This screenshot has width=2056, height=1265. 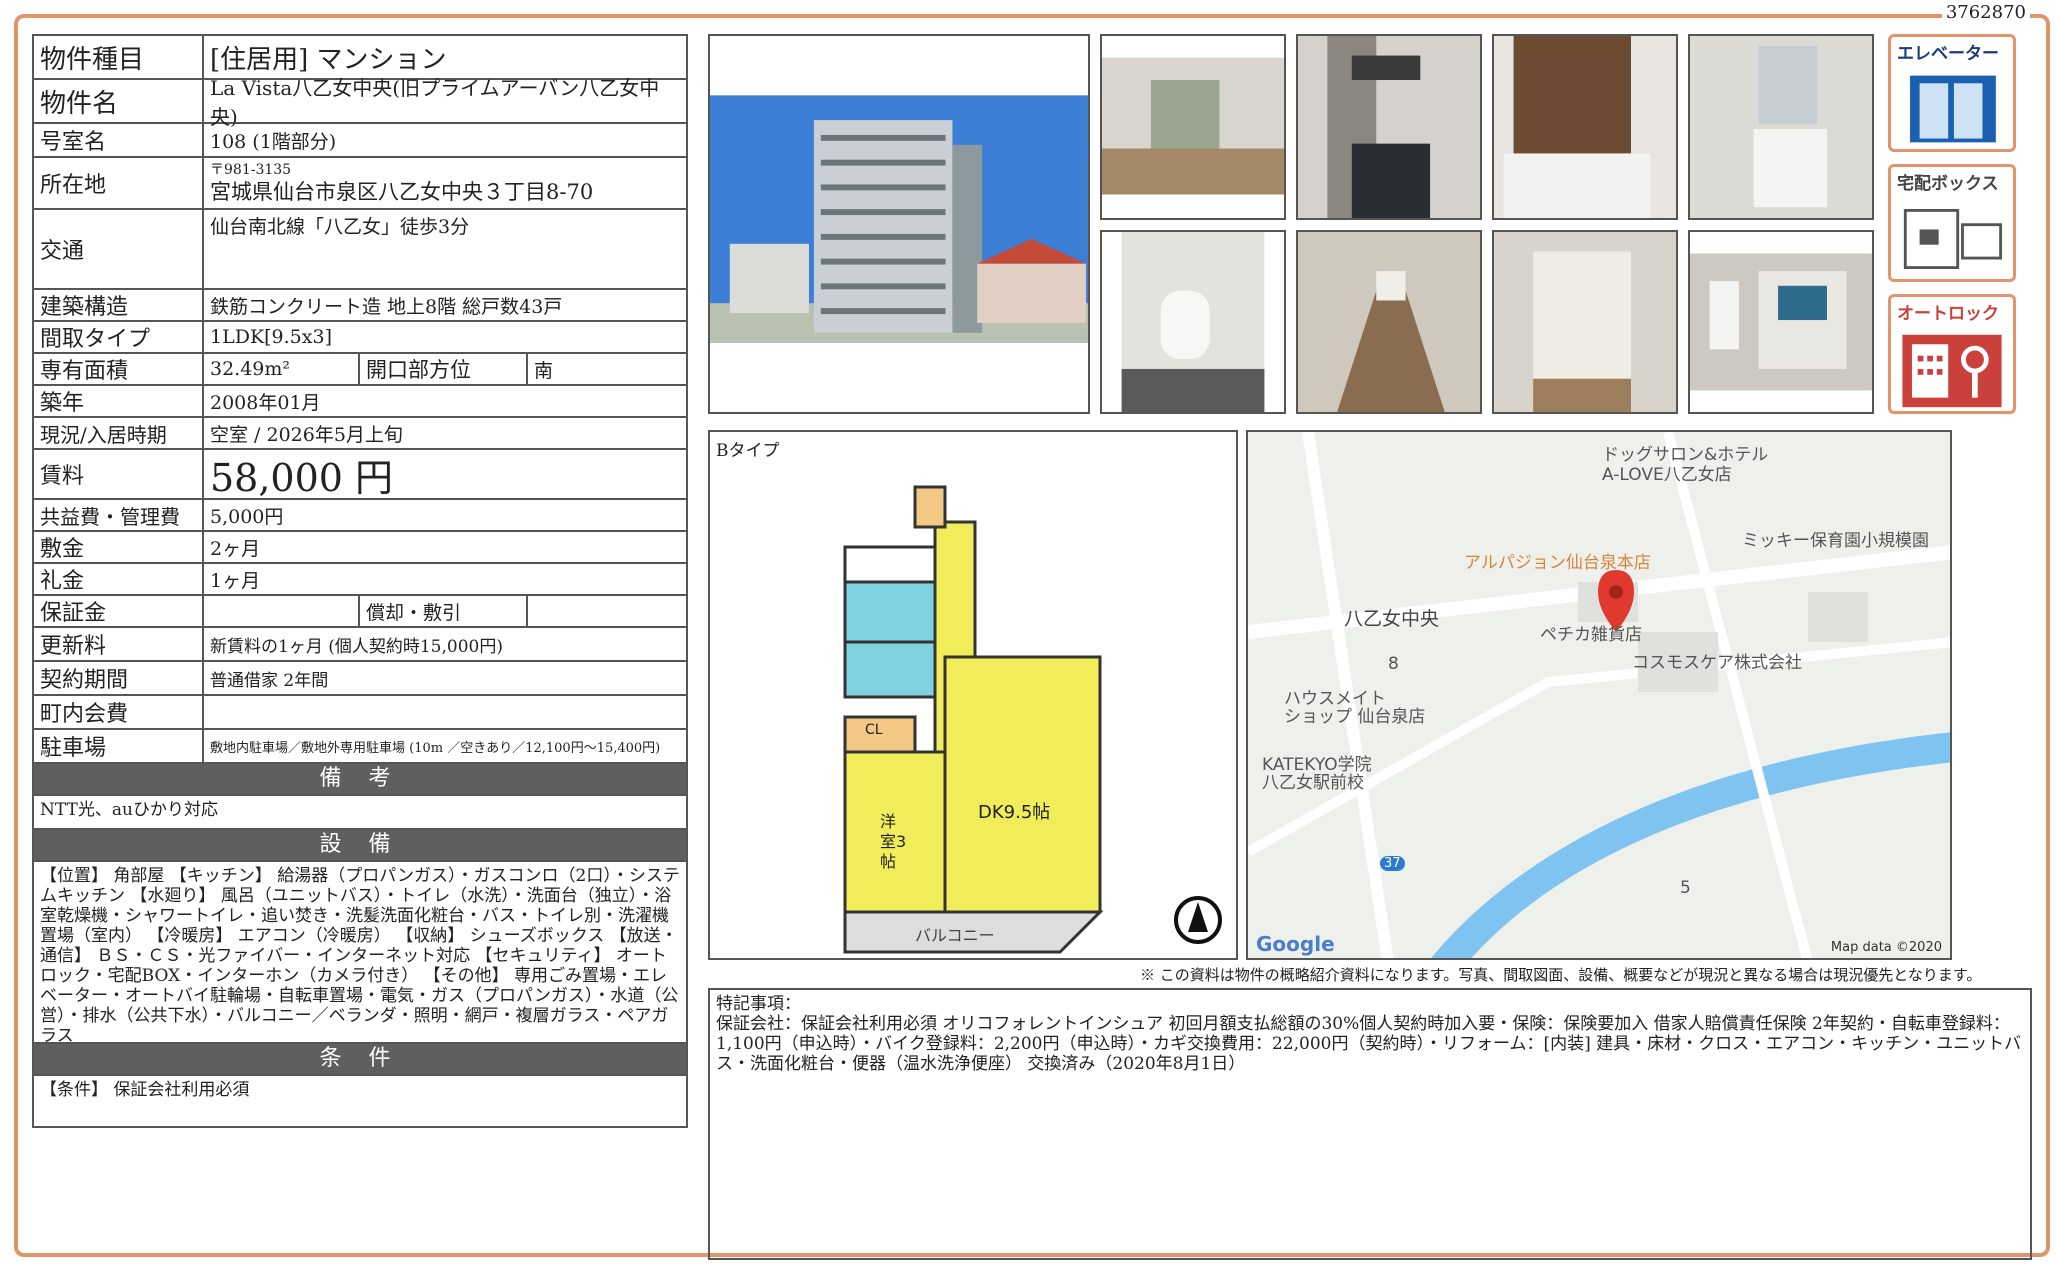 What do you see at coordinates (271, 337) in the screenshot?
I see `layout-value: 1LDK[9.5x3]` at bounding box center [271, 337].